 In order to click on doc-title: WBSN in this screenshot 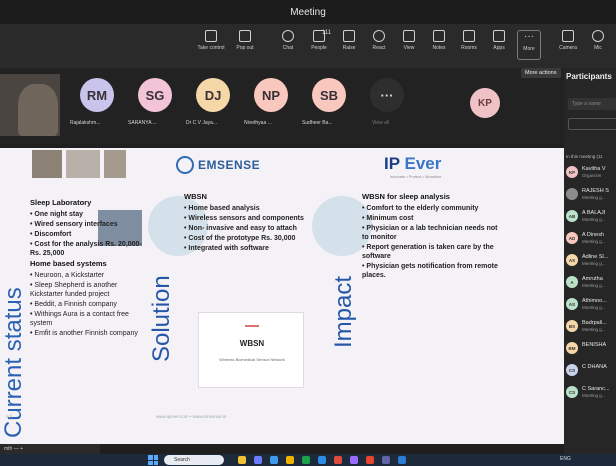, I will do `click(252, 343)`.